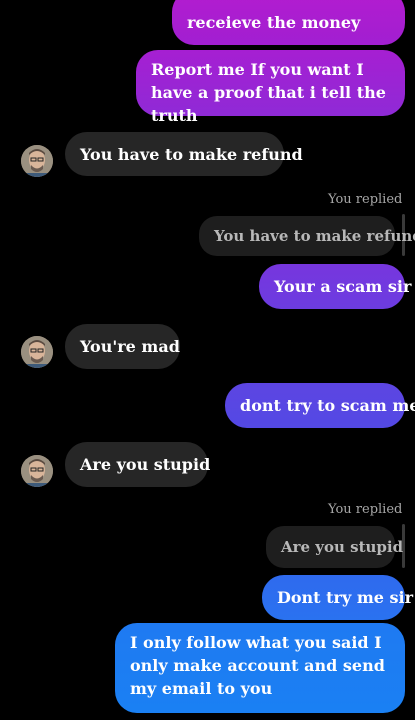 This screenshot has width=415, height=720. Describe the element at coordinates (145, 464) in the screenshot. I see `message-text: Are you stupid` at that location.